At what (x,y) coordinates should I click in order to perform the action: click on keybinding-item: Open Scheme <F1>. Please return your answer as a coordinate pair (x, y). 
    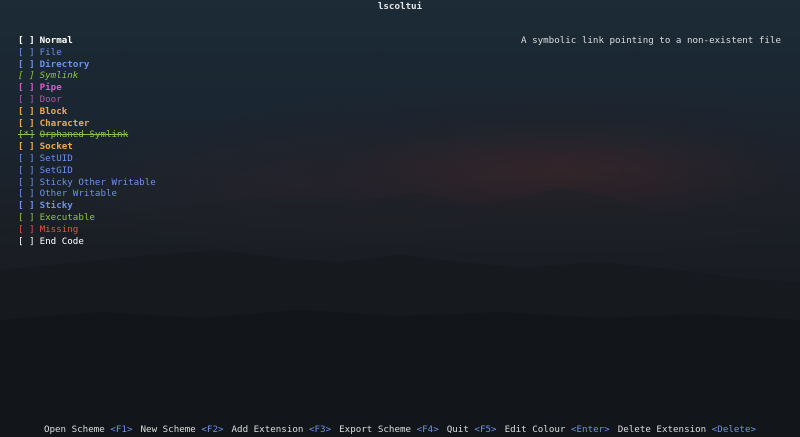
    Looking at the image, I should click on (88, 429).